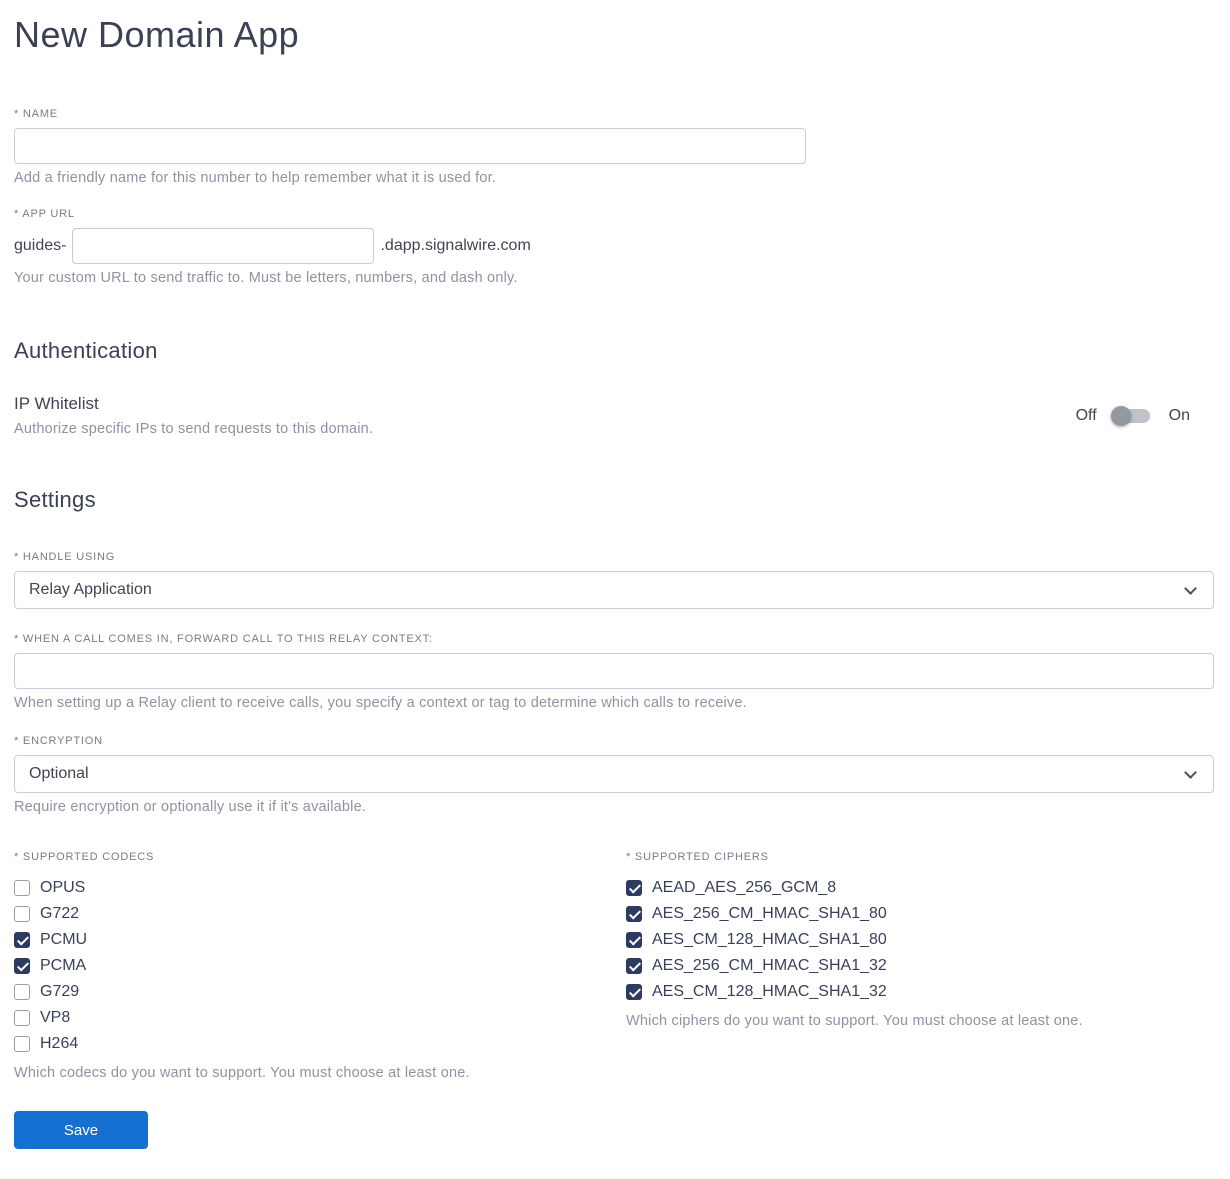 The width and height of the screenshot is (1230, 1179). Describe the element at coordinates (769, 991) in the screenshot. I see `cipher-option-label: AES_CM_128_HMAC_SHA1_32` at that location.